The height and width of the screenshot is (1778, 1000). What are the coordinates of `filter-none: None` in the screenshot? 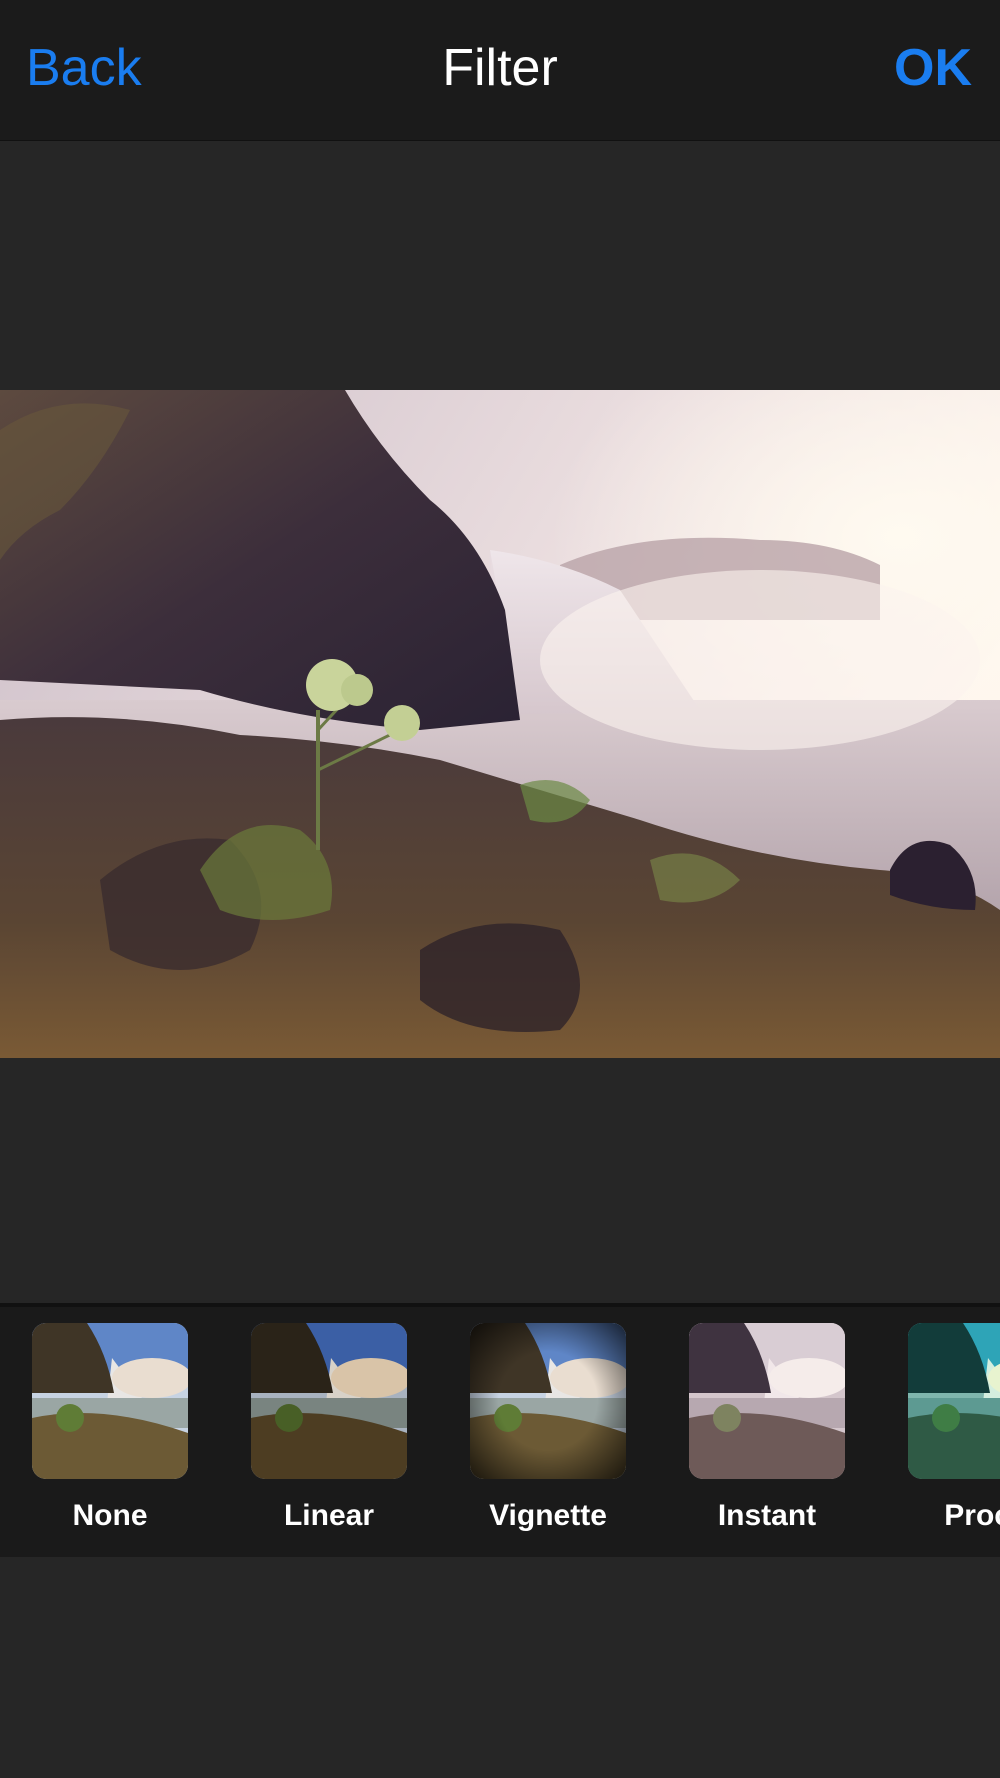 It's located at (110, 1428).